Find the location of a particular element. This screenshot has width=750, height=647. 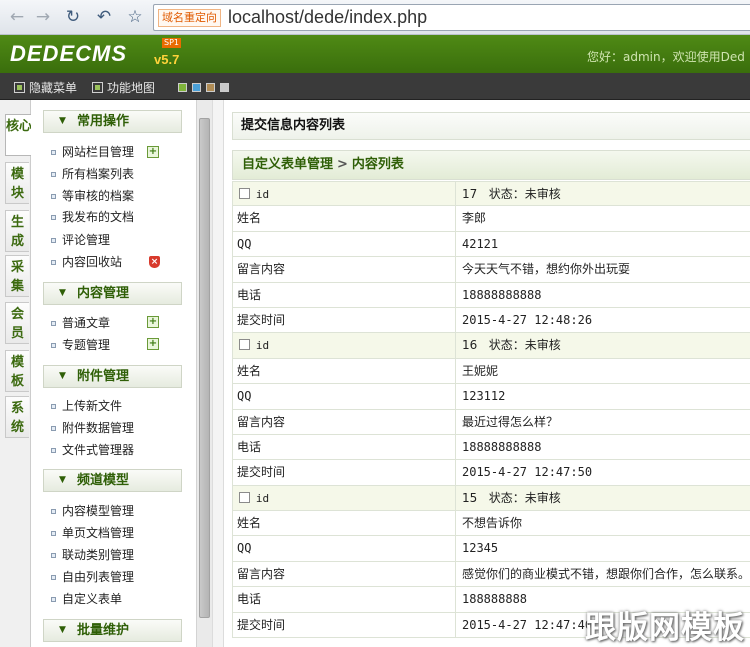

menu-item-article: 普通文章 is located at coordinates (80, 323).